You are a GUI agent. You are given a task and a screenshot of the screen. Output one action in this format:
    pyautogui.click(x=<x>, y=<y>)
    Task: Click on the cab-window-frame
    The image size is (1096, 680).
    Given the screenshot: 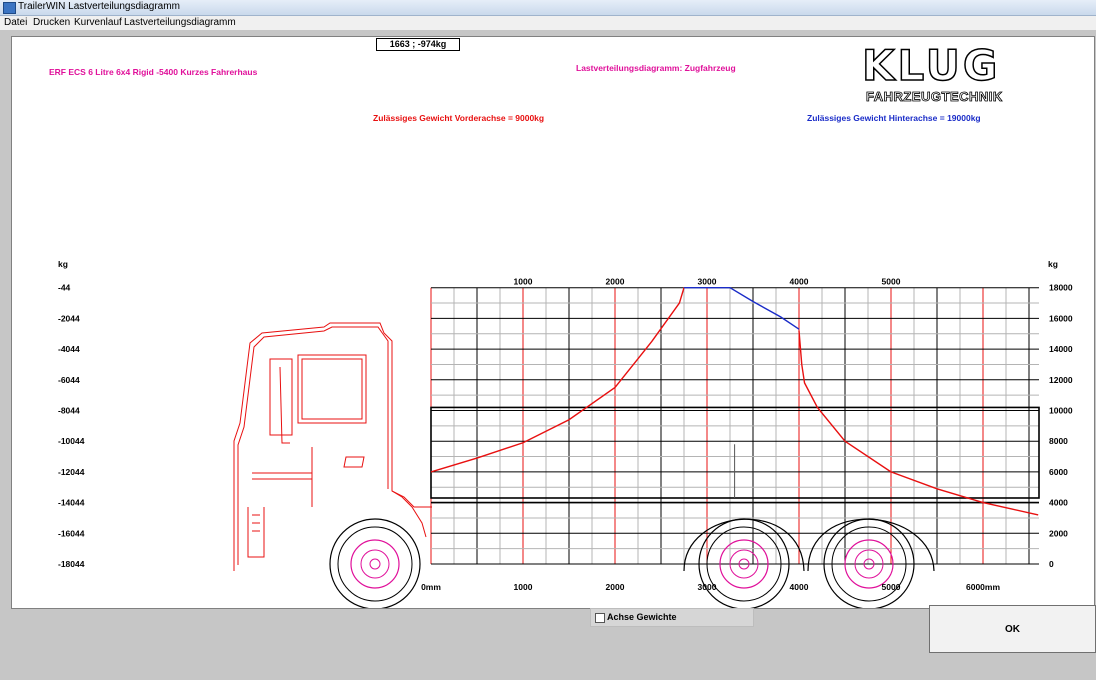 What is the action you would take?
    pyautogui.click(x=332, y=389)
    